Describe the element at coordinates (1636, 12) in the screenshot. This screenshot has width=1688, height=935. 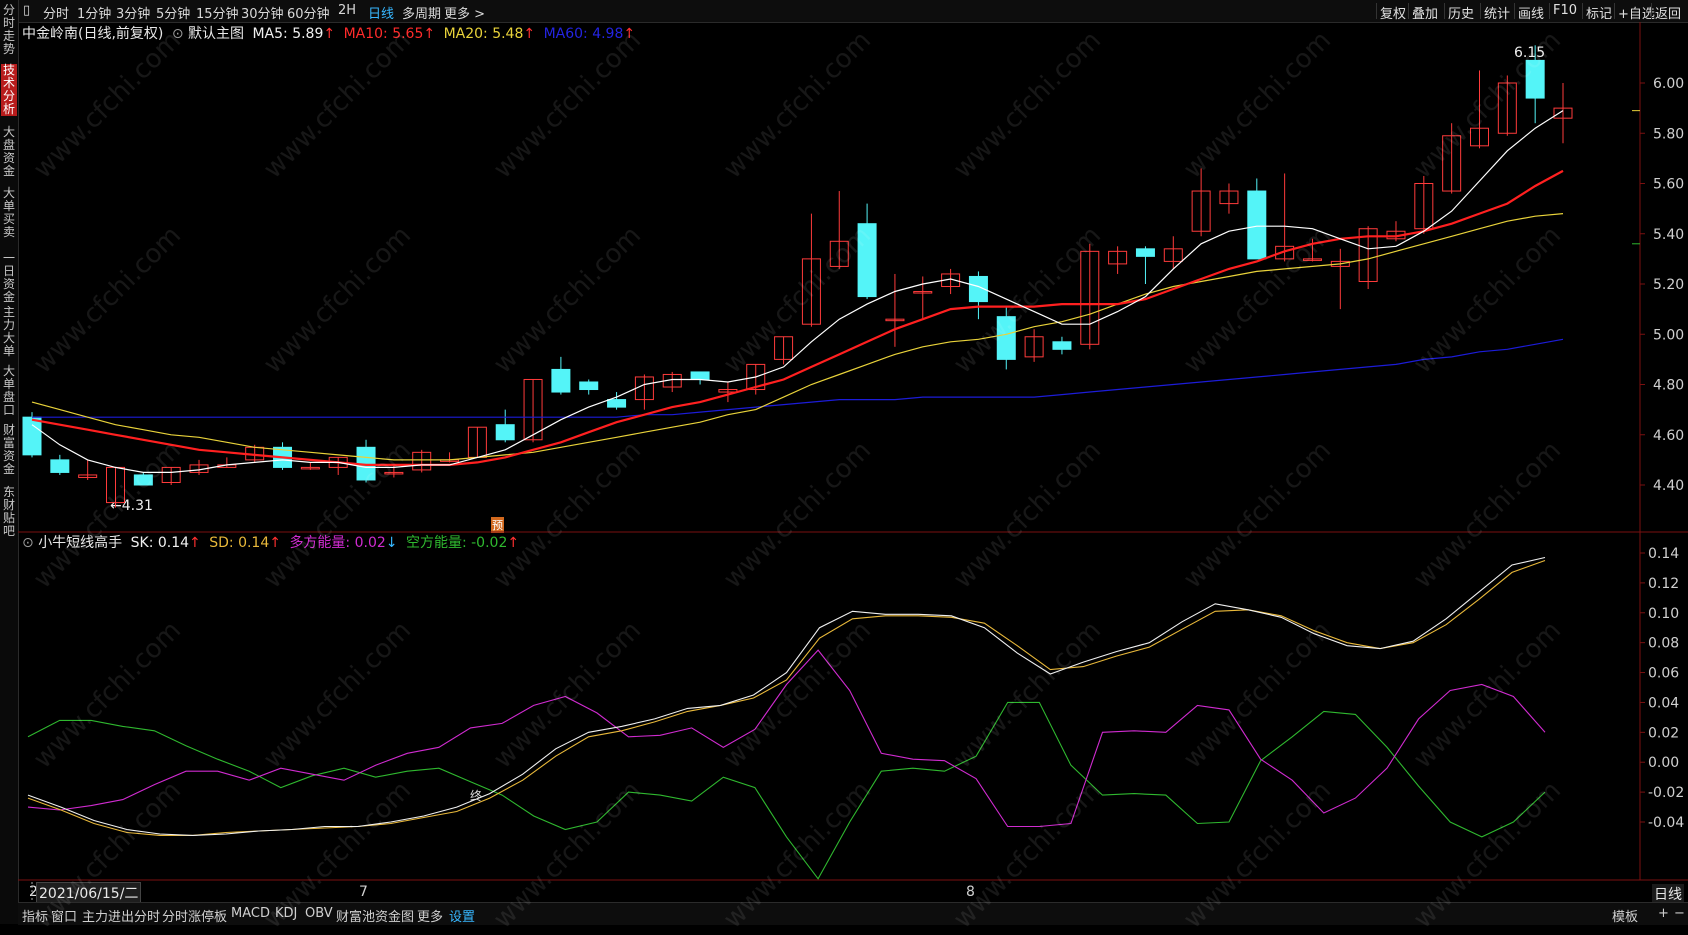
I see `toolbar-right-8: +自选` at that location.